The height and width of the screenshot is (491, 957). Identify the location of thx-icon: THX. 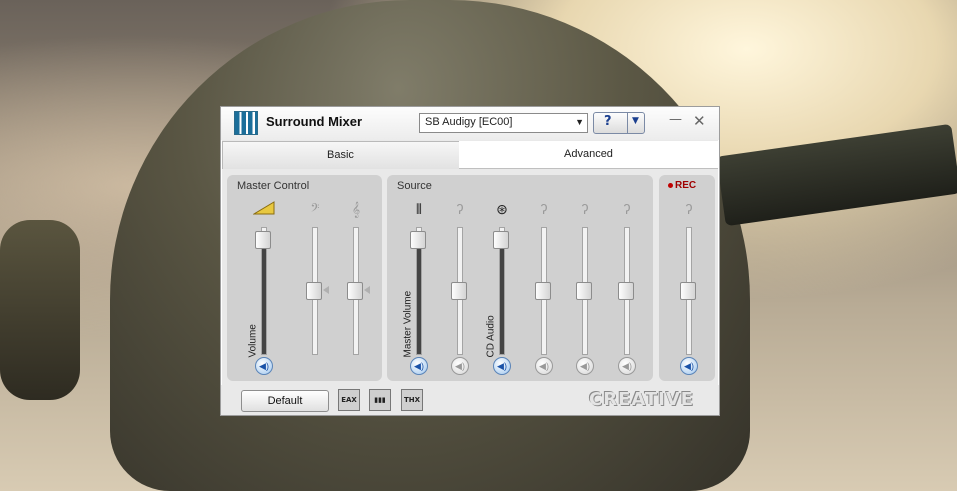
(412, 400).